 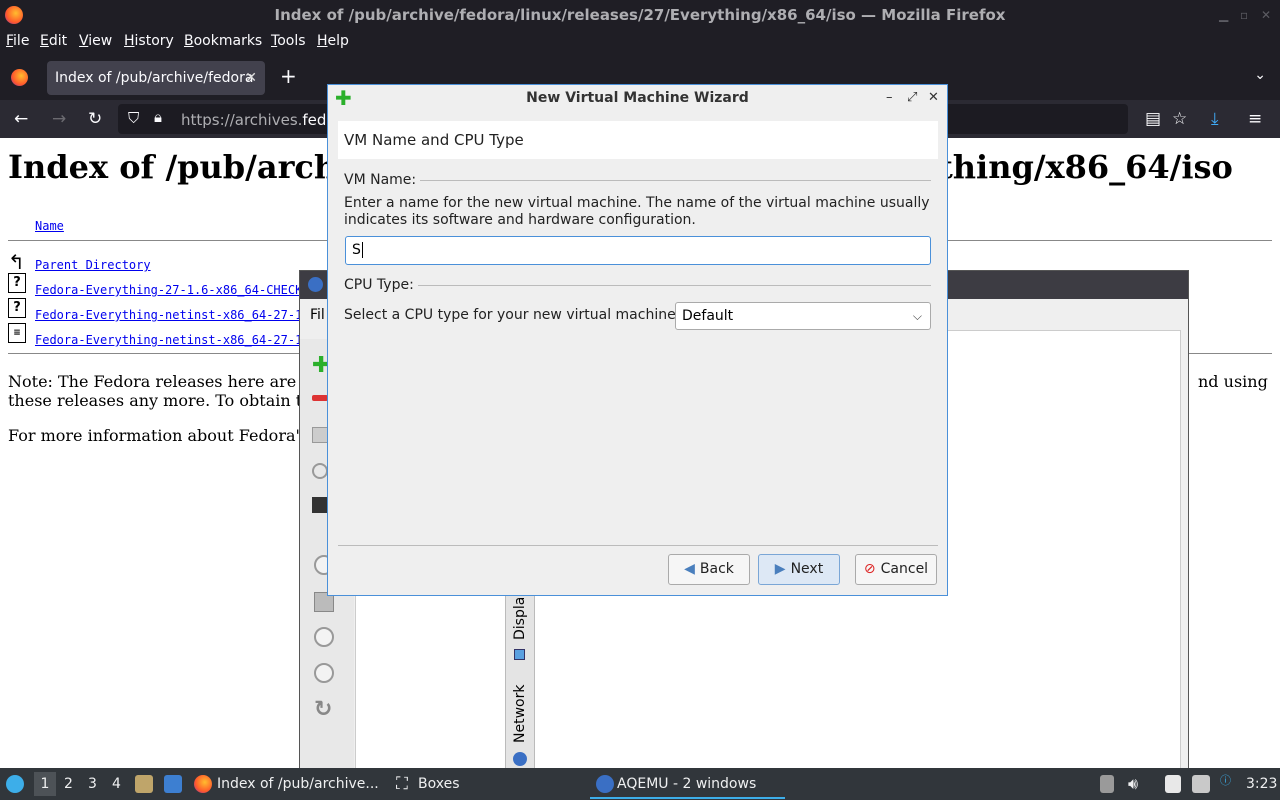 I want to click on aqemu-icon, so click(x=315, y=284).